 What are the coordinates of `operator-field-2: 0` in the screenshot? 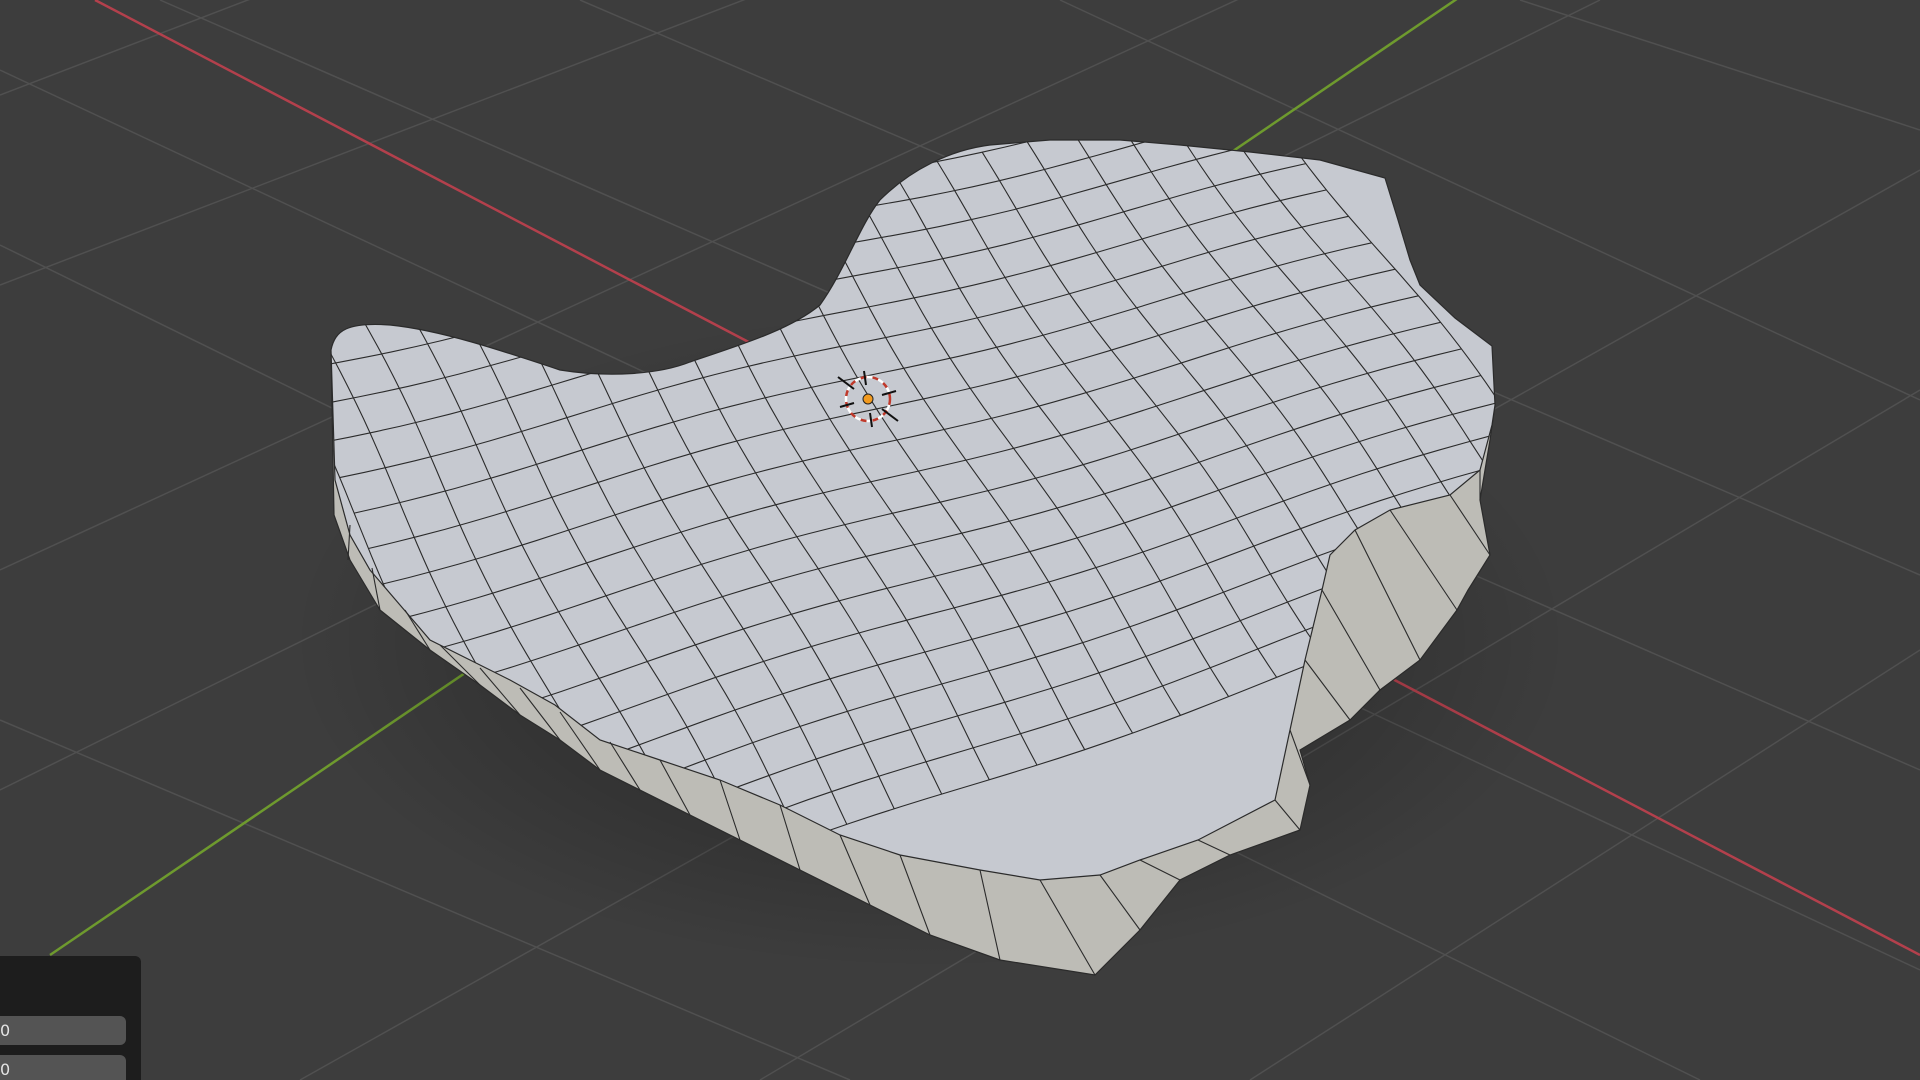 It's located at (63, 1067).